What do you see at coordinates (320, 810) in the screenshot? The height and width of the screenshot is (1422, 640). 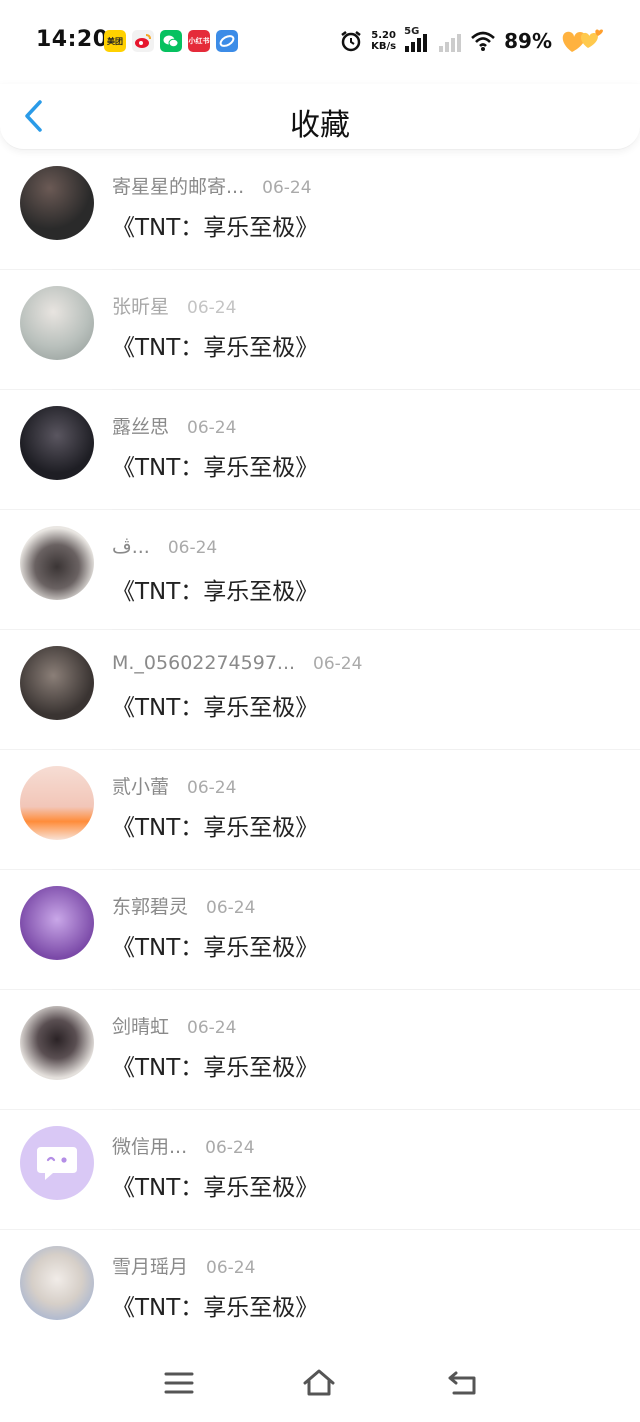 I see `list-item: 贰小蕾 06-24 《TNT：享乐至极》` at bounding box center [320, 810].